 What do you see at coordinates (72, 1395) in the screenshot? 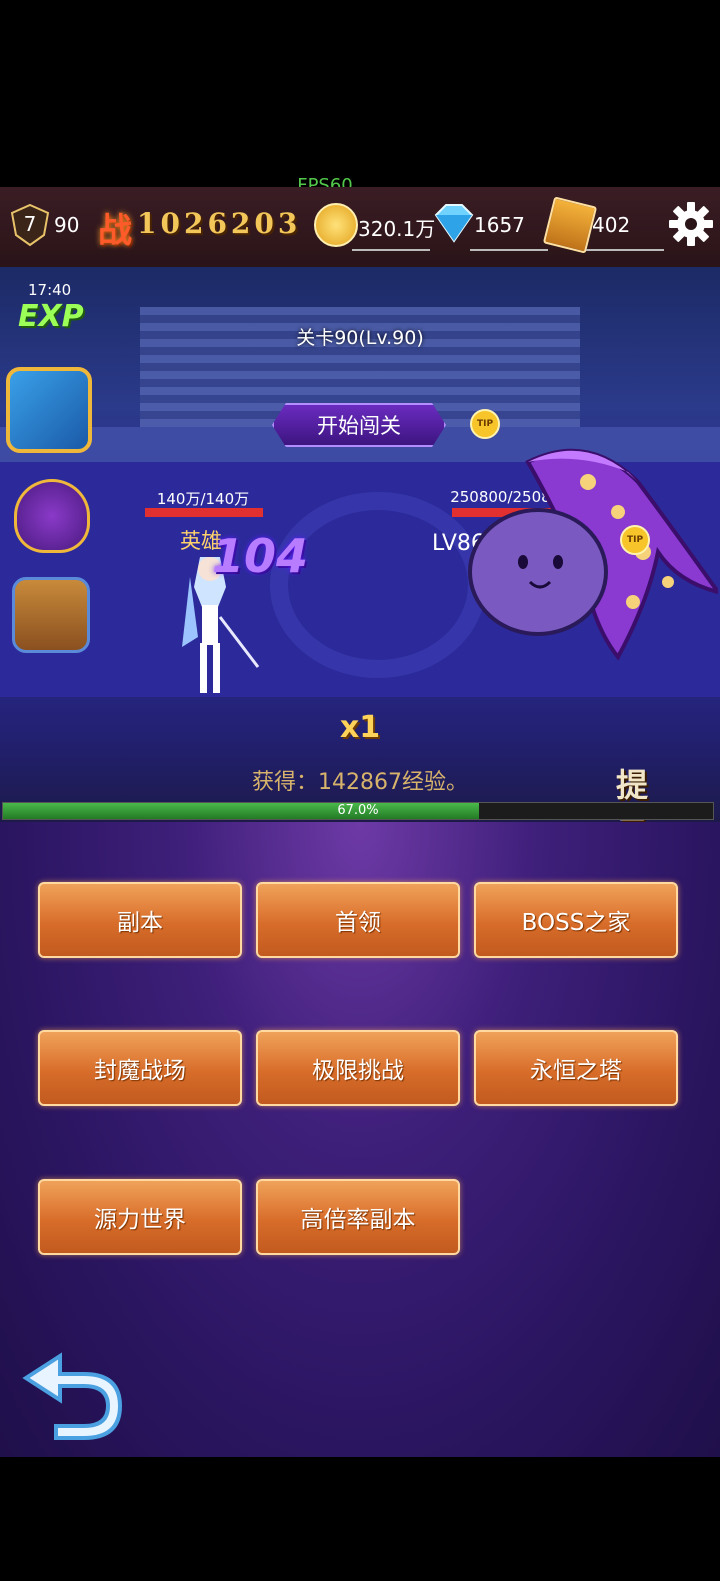
I see `back-arrow-icon` at bounding box center [72, 1395].